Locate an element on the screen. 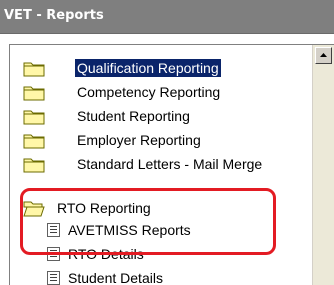 This screenshot has height=285, width=334. arrow-up-icon is located at coordinates (323, 55).